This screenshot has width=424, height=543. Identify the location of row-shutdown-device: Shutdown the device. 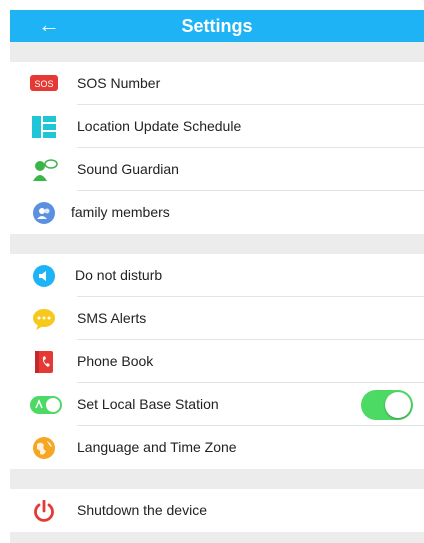
(217, 510).